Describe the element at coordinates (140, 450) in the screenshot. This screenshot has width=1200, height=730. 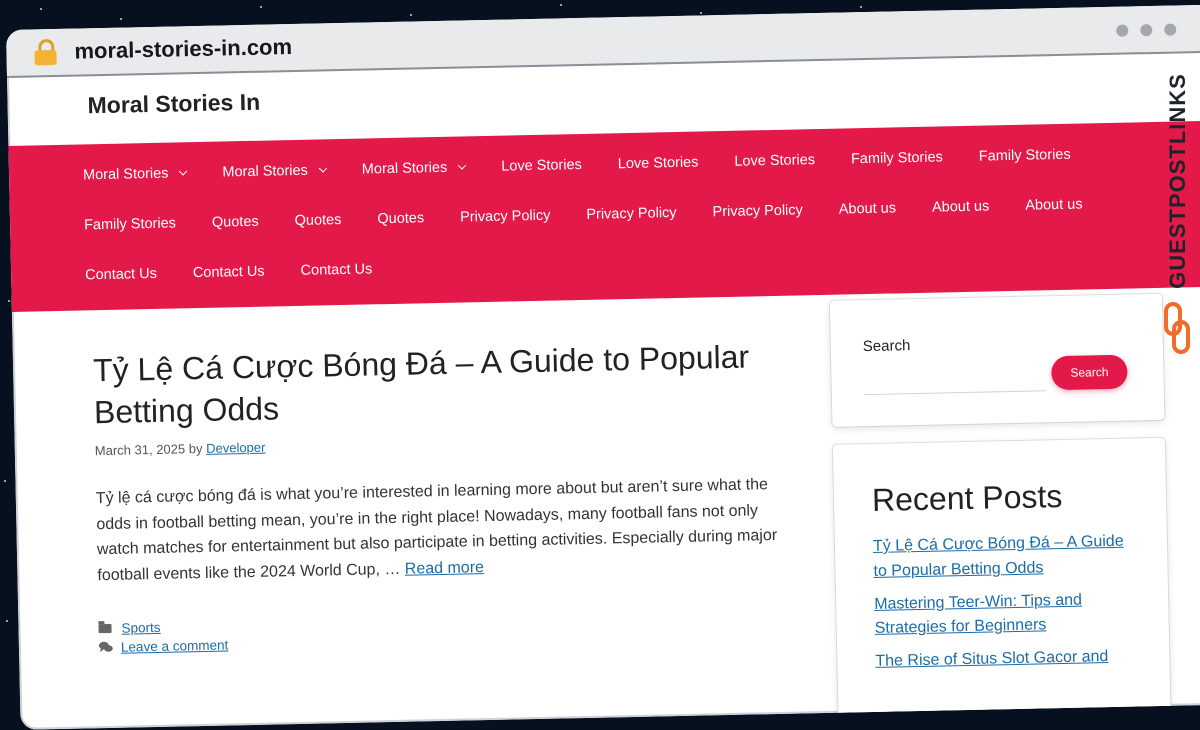
I see `post-date: March 31, 2025` at that location.